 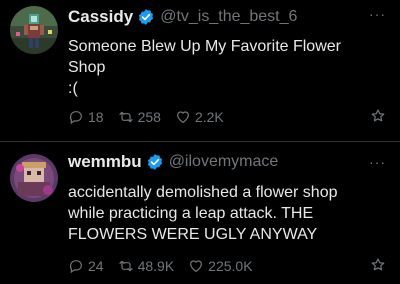 What do you see at coordinates (156, 266) in the screenshot?
I see `repost-count: 48.9K` at bounding box center [156, 266].